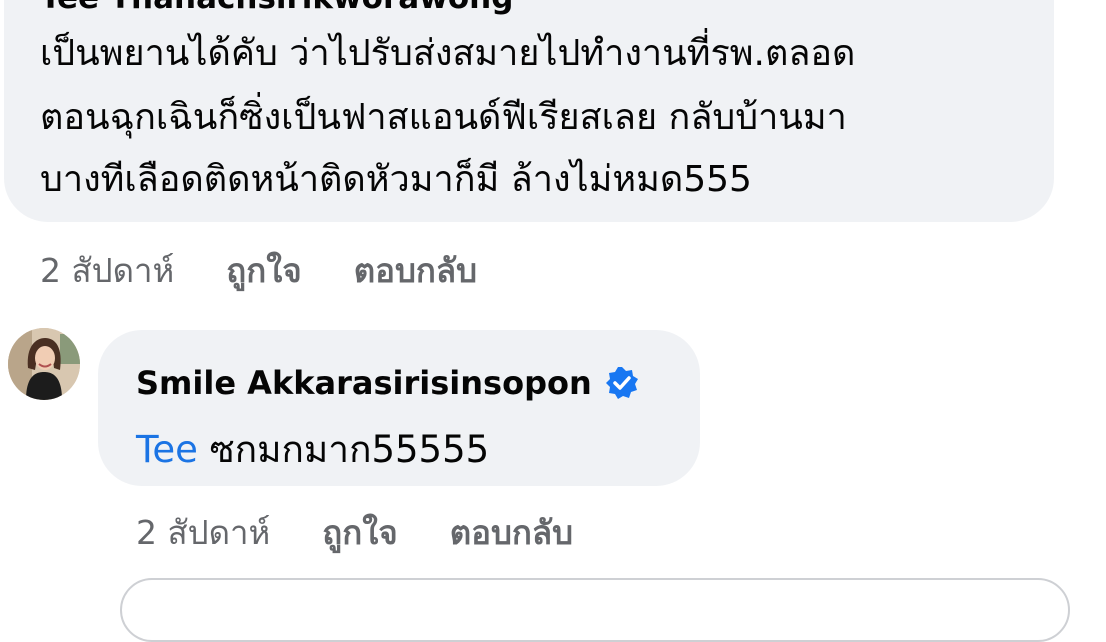  Describe the element at coordinates (276, 8) in the screenshot. I see `comment-author-name: Tee Thanachsirikworawong` at that location.